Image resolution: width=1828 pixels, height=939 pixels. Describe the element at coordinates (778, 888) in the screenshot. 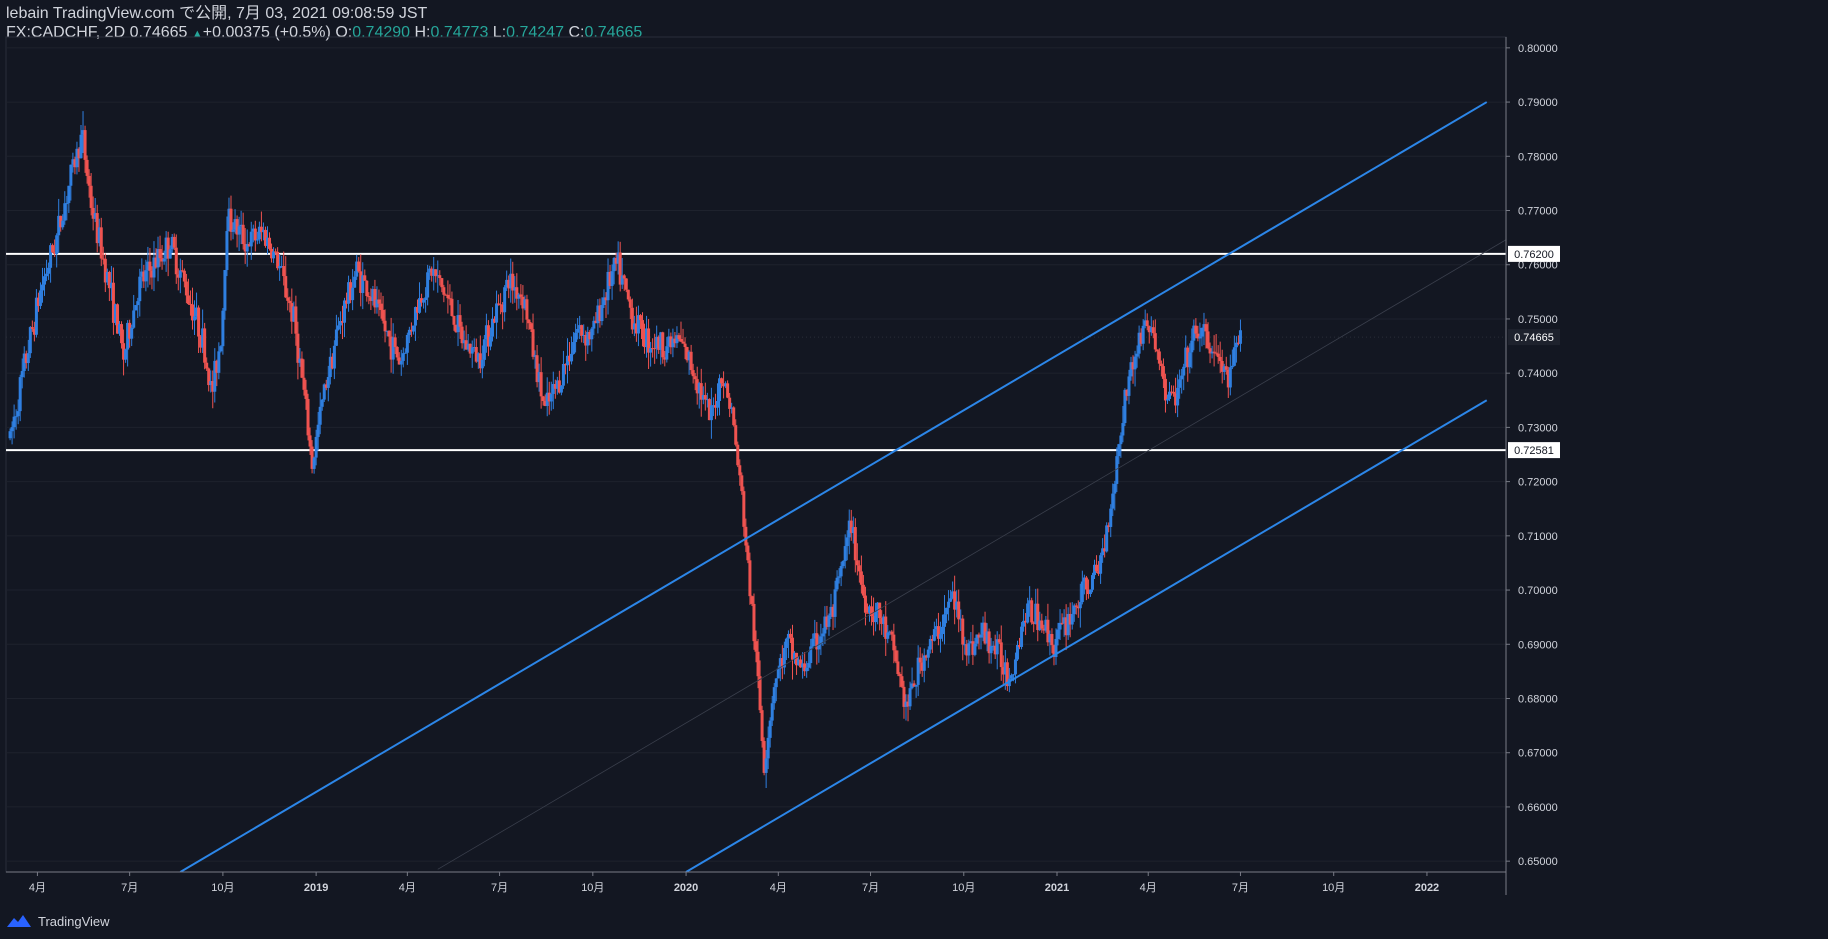

I see `x-tick-label: 4月` at that location.